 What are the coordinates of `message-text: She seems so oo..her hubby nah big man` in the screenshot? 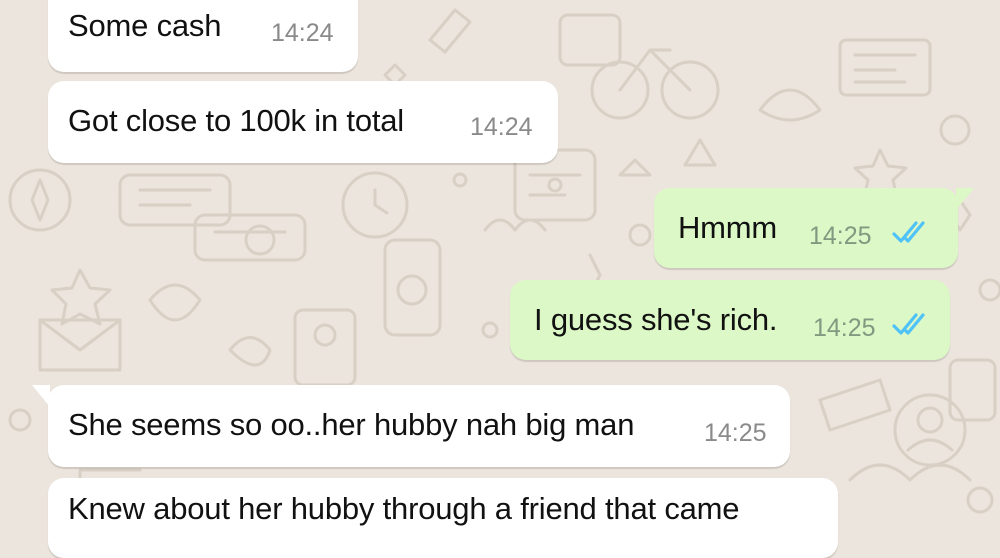 It's located at (351, 424).